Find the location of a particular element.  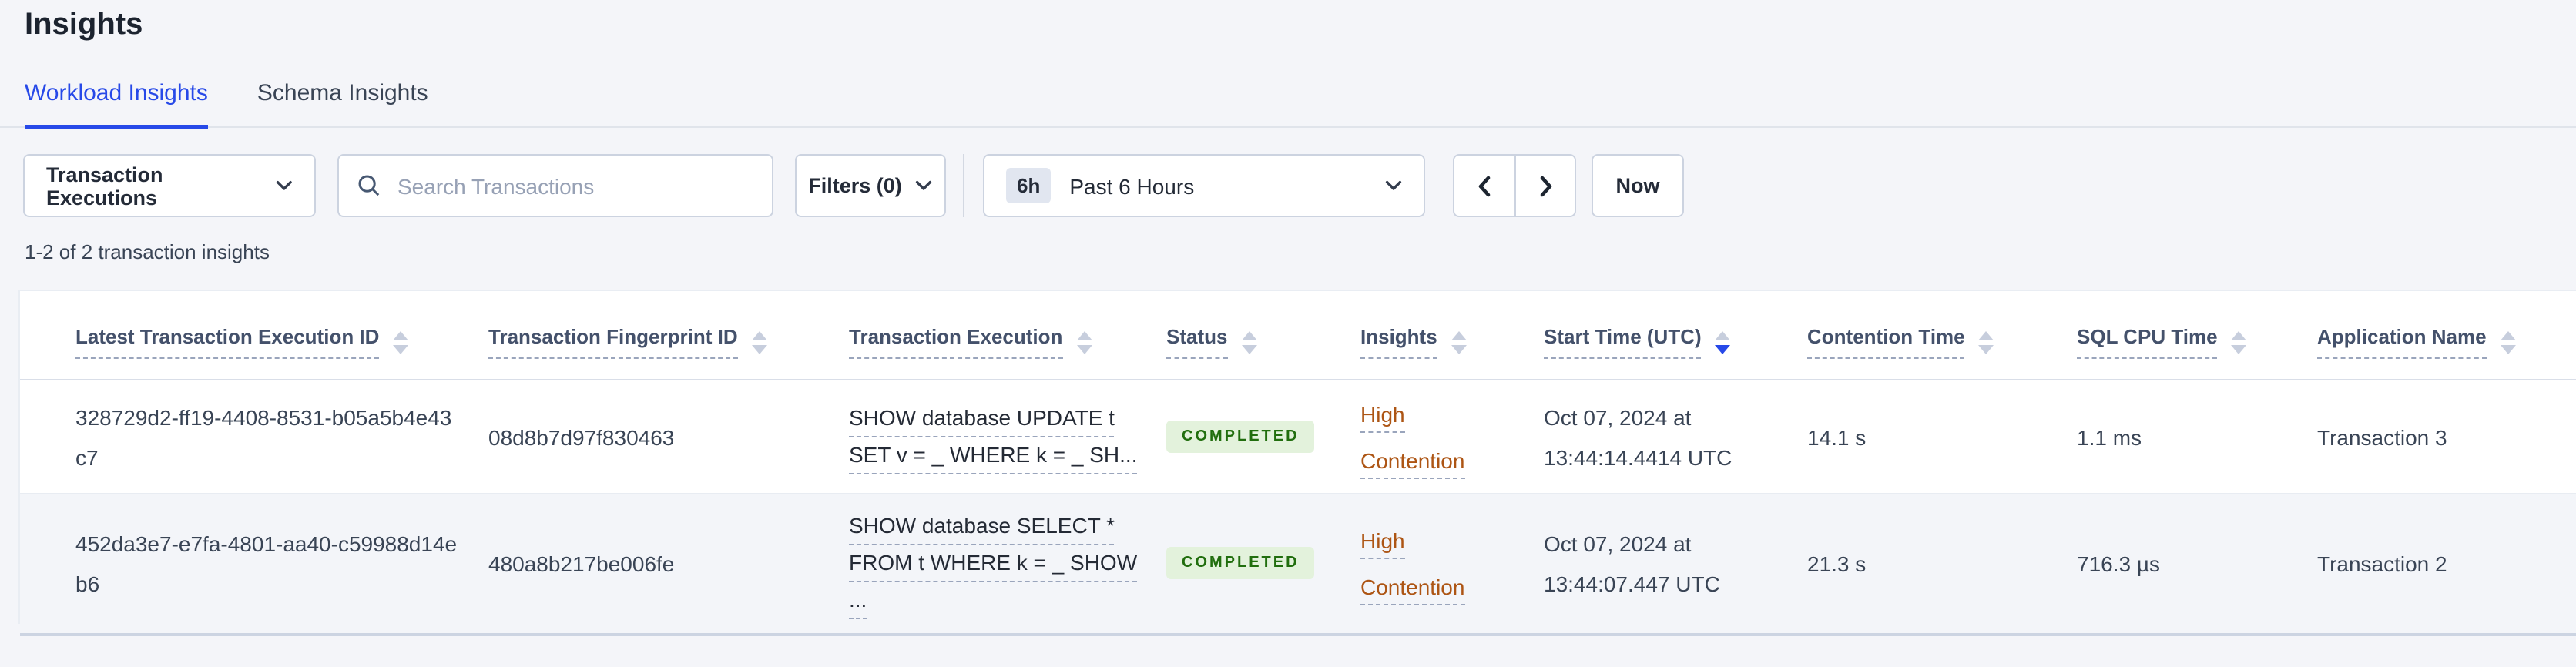

search-icon is located at coordinates (369, 185).